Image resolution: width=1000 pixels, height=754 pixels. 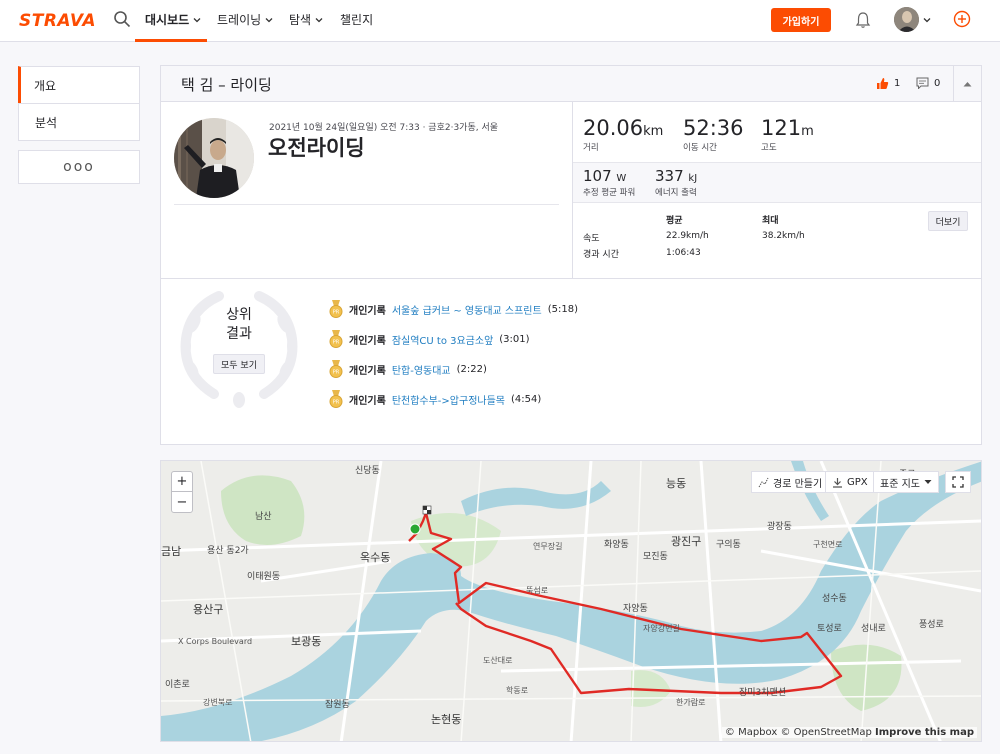 I want to click on map-label: 용산 동2가, so click(x=228, y=551).